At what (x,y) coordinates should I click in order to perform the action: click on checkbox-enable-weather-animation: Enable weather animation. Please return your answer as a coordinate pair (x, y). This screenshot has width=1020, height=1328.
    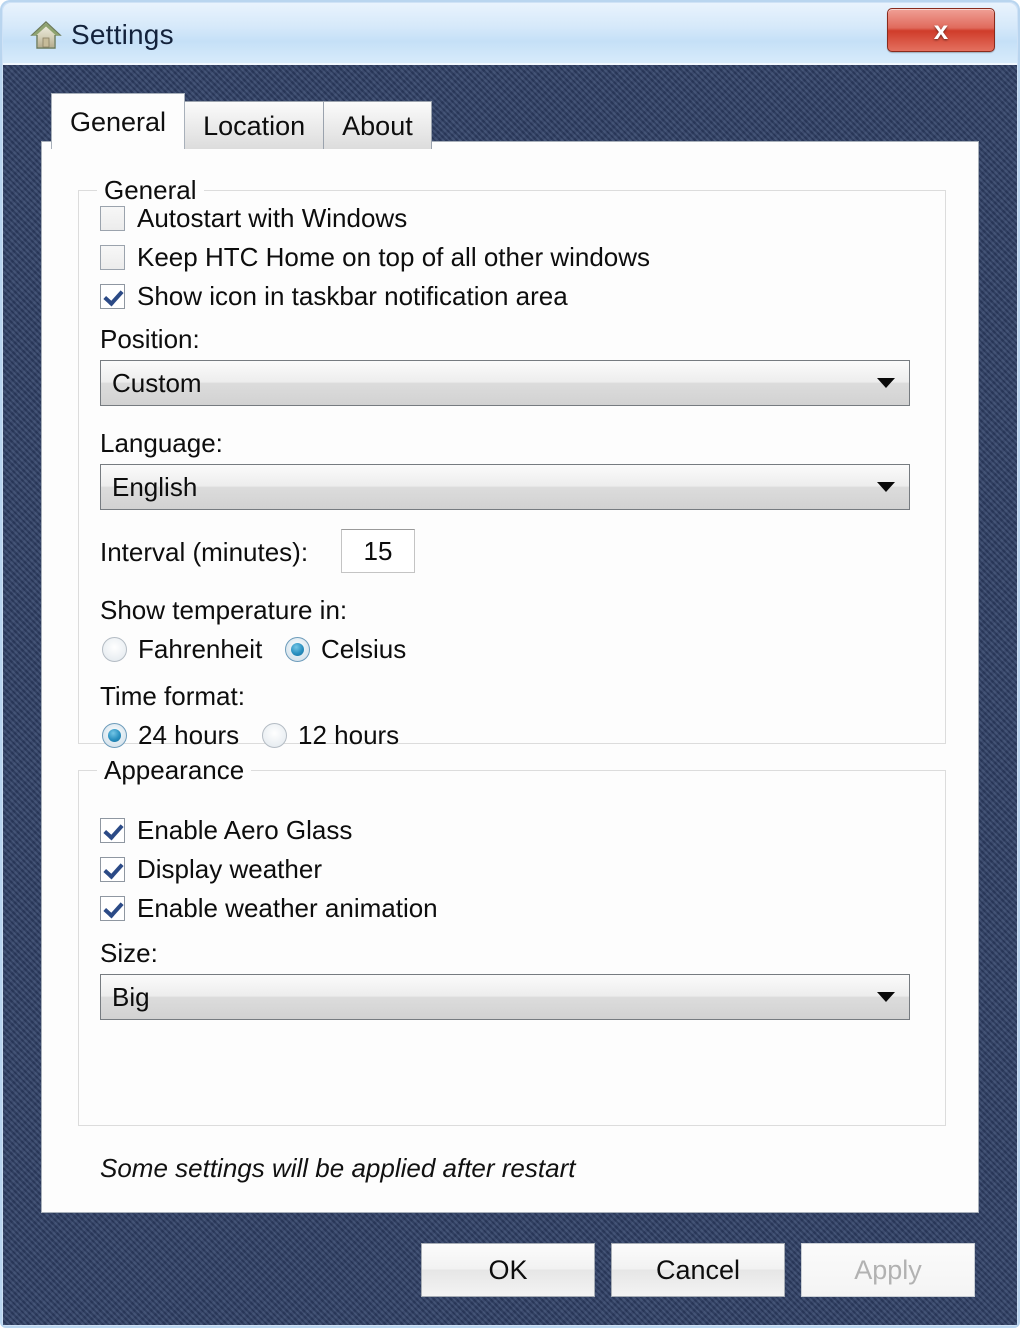
    Looking at the image, I should click on (269, 908).